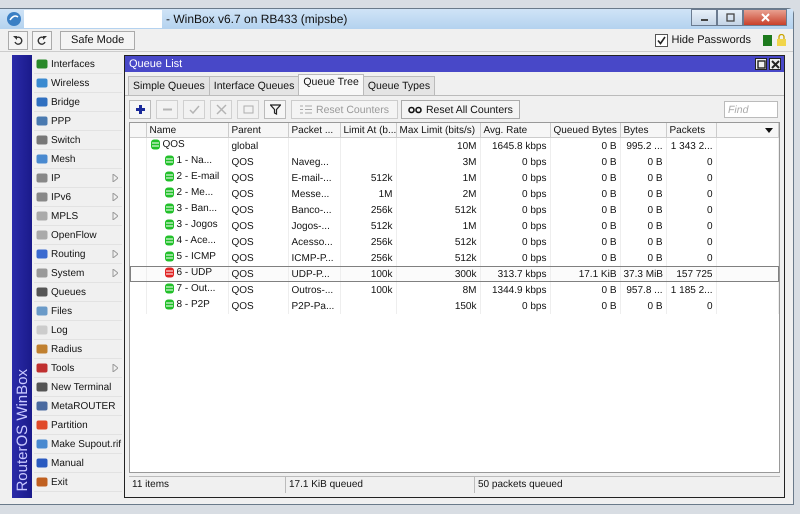 The image size is (800, 514). What do you see at coordinates (643, 130) in the screenshot?
I see `column-header: Bytes` at bounding box center [643, 130].